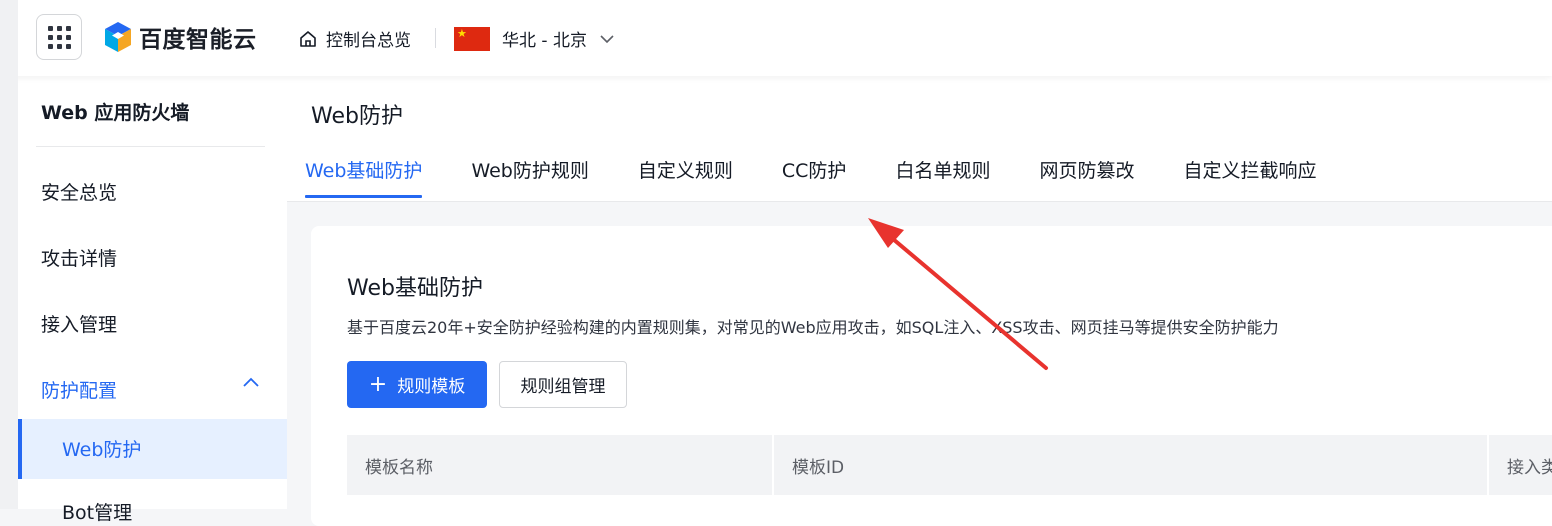  I want to click on sidebar-item-attack-details: 攻击详情, so click(79, 257).